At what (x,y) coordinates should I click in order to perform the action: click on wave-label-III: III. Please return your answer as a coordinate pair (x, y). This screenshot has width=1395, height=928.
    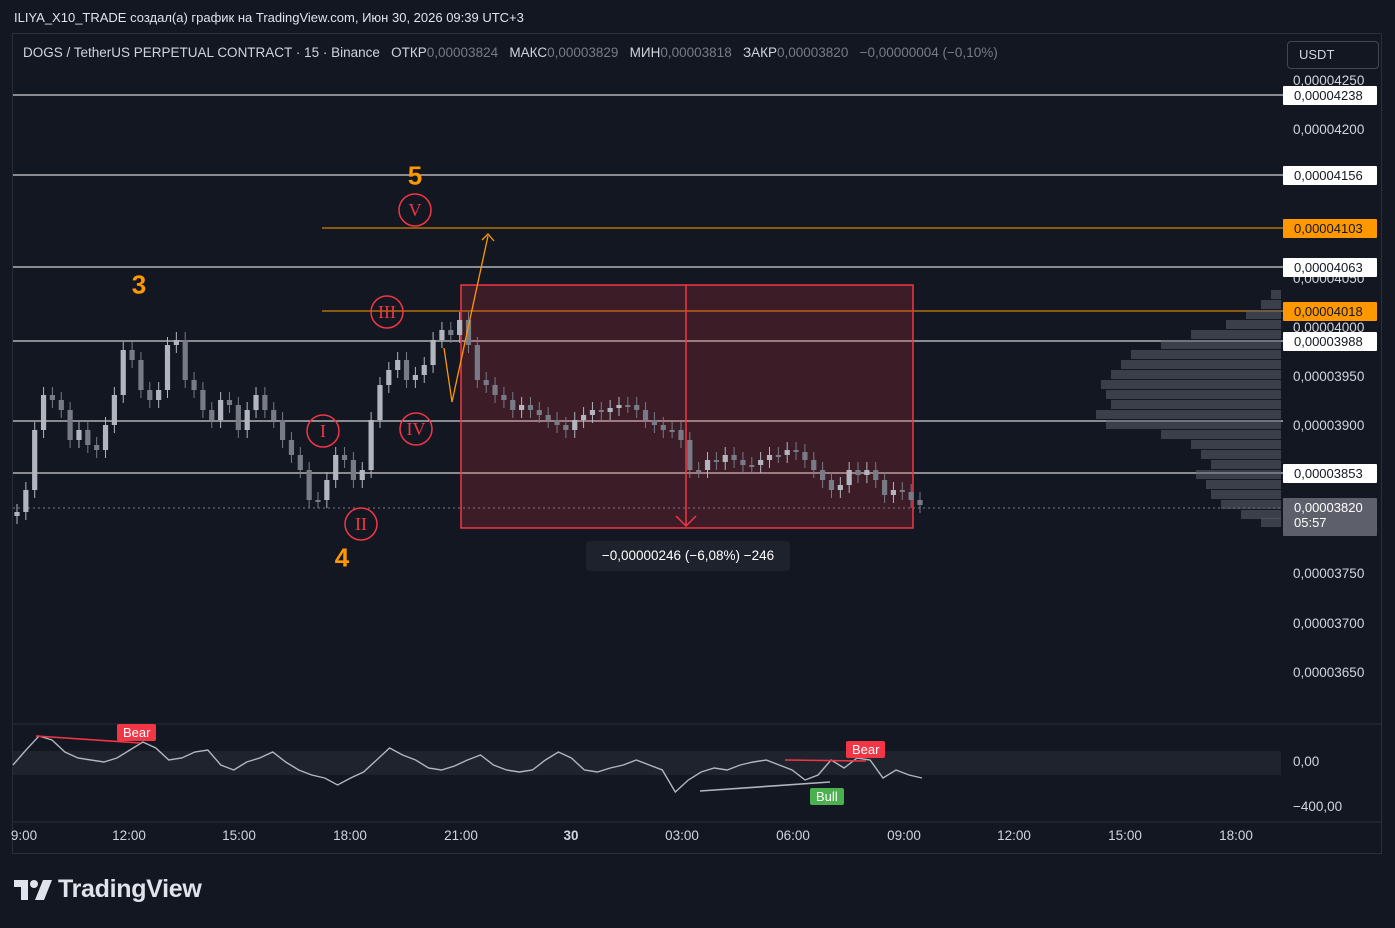
    Looking at the image, I should click on (387, 312).